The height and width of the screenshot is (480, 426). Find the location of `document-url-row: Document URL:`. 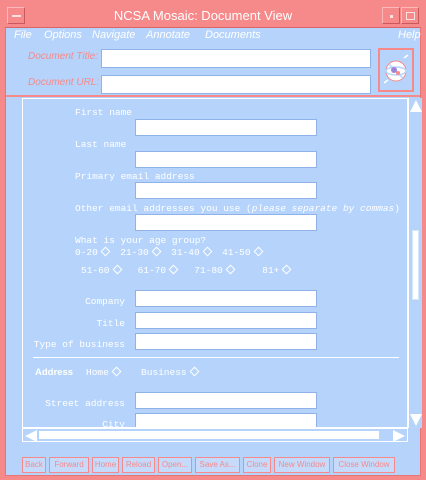

document-url-row: Document URL: is located at coordinates (213, 84).